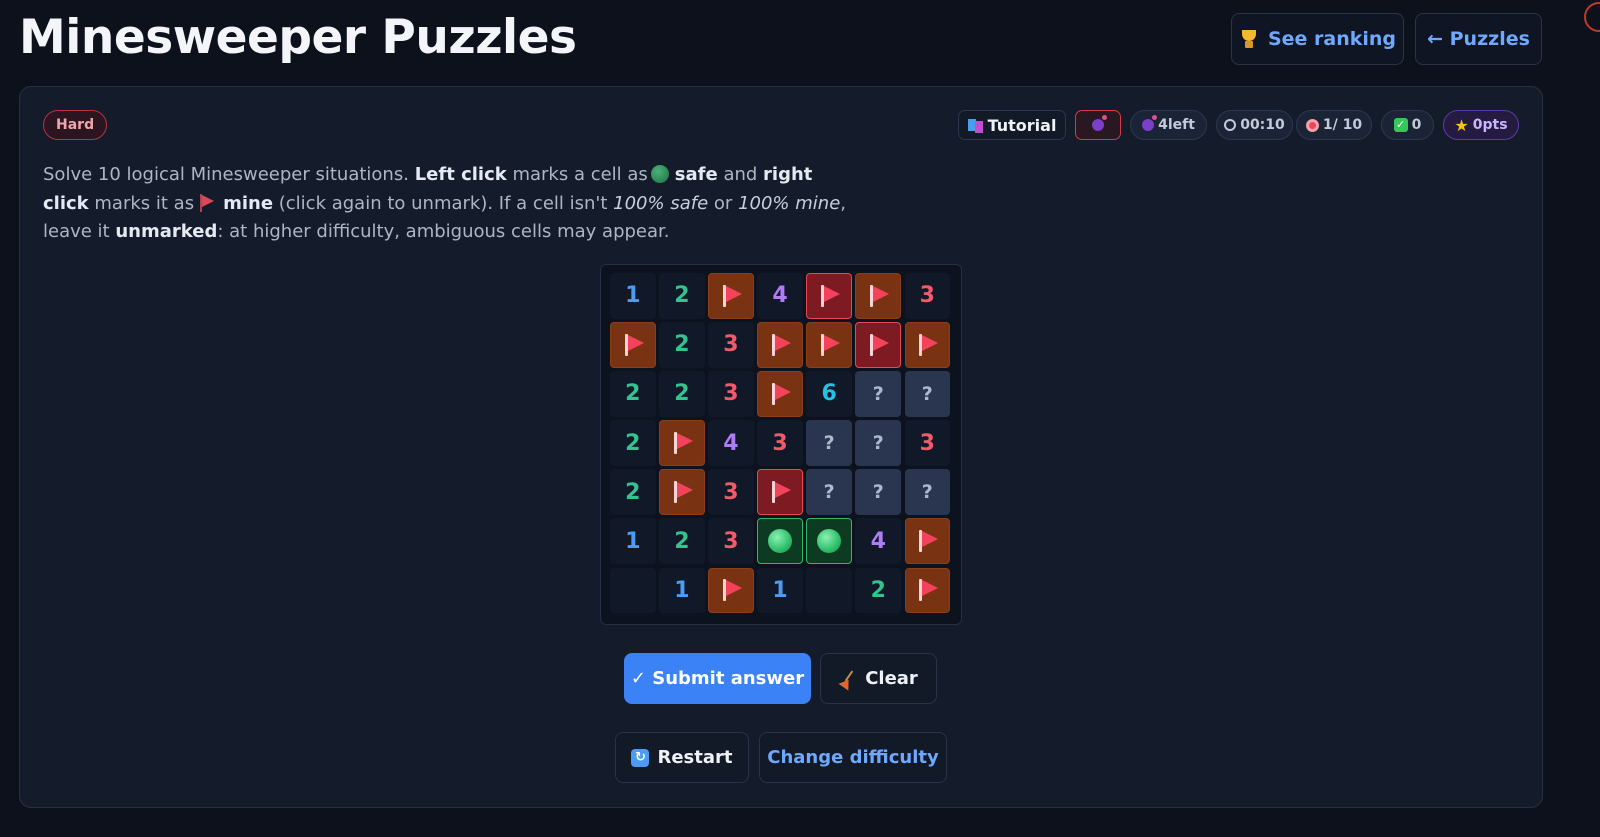 This screenshot has width=1600, height=837. What do you see at coordinates (717, 678) in the screenshot?
I see `submit-answer-button: ✓ Submit answer` at bounding box center [717, 678].